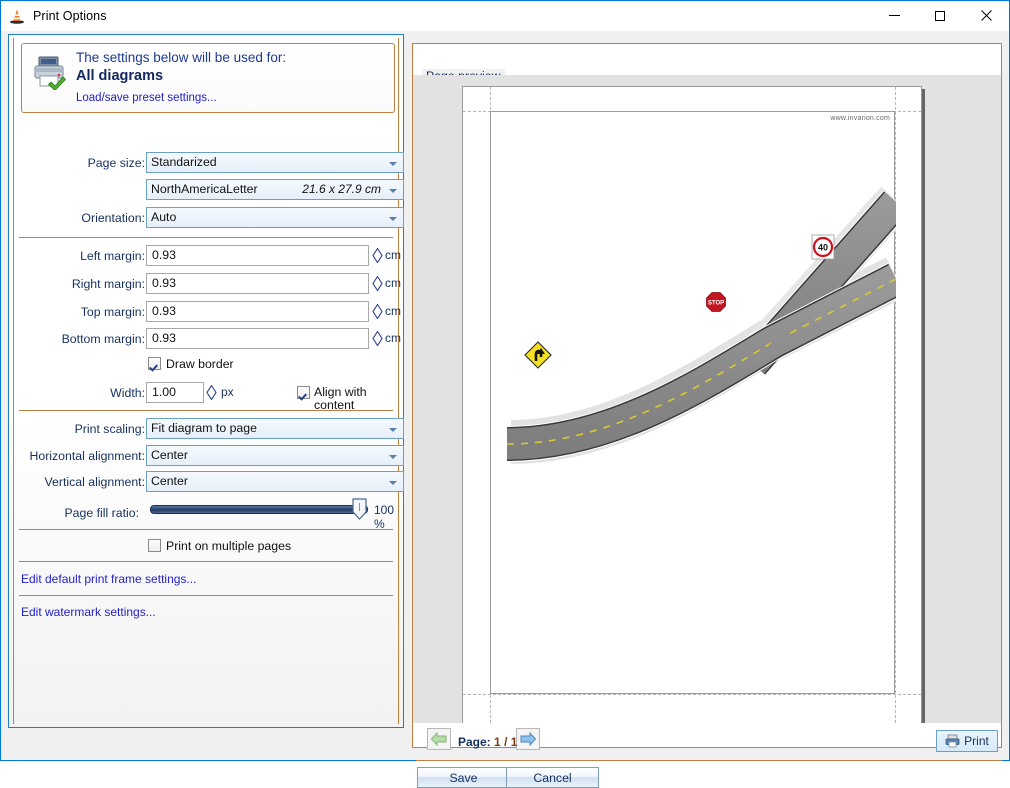 The image size is (1010, 788). What do you see at coordinates (393, 283) in the screenshot?
I see `right-margin-unit: cm` at bounding box center [393, 283].